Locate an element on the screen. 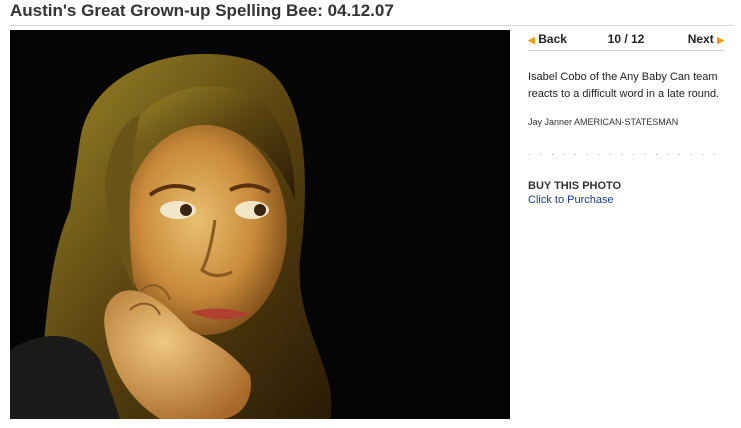 The height and width of the screenshot is (428, 741). arrow-right-icon: ▶ is located at coordinates (720, 40).